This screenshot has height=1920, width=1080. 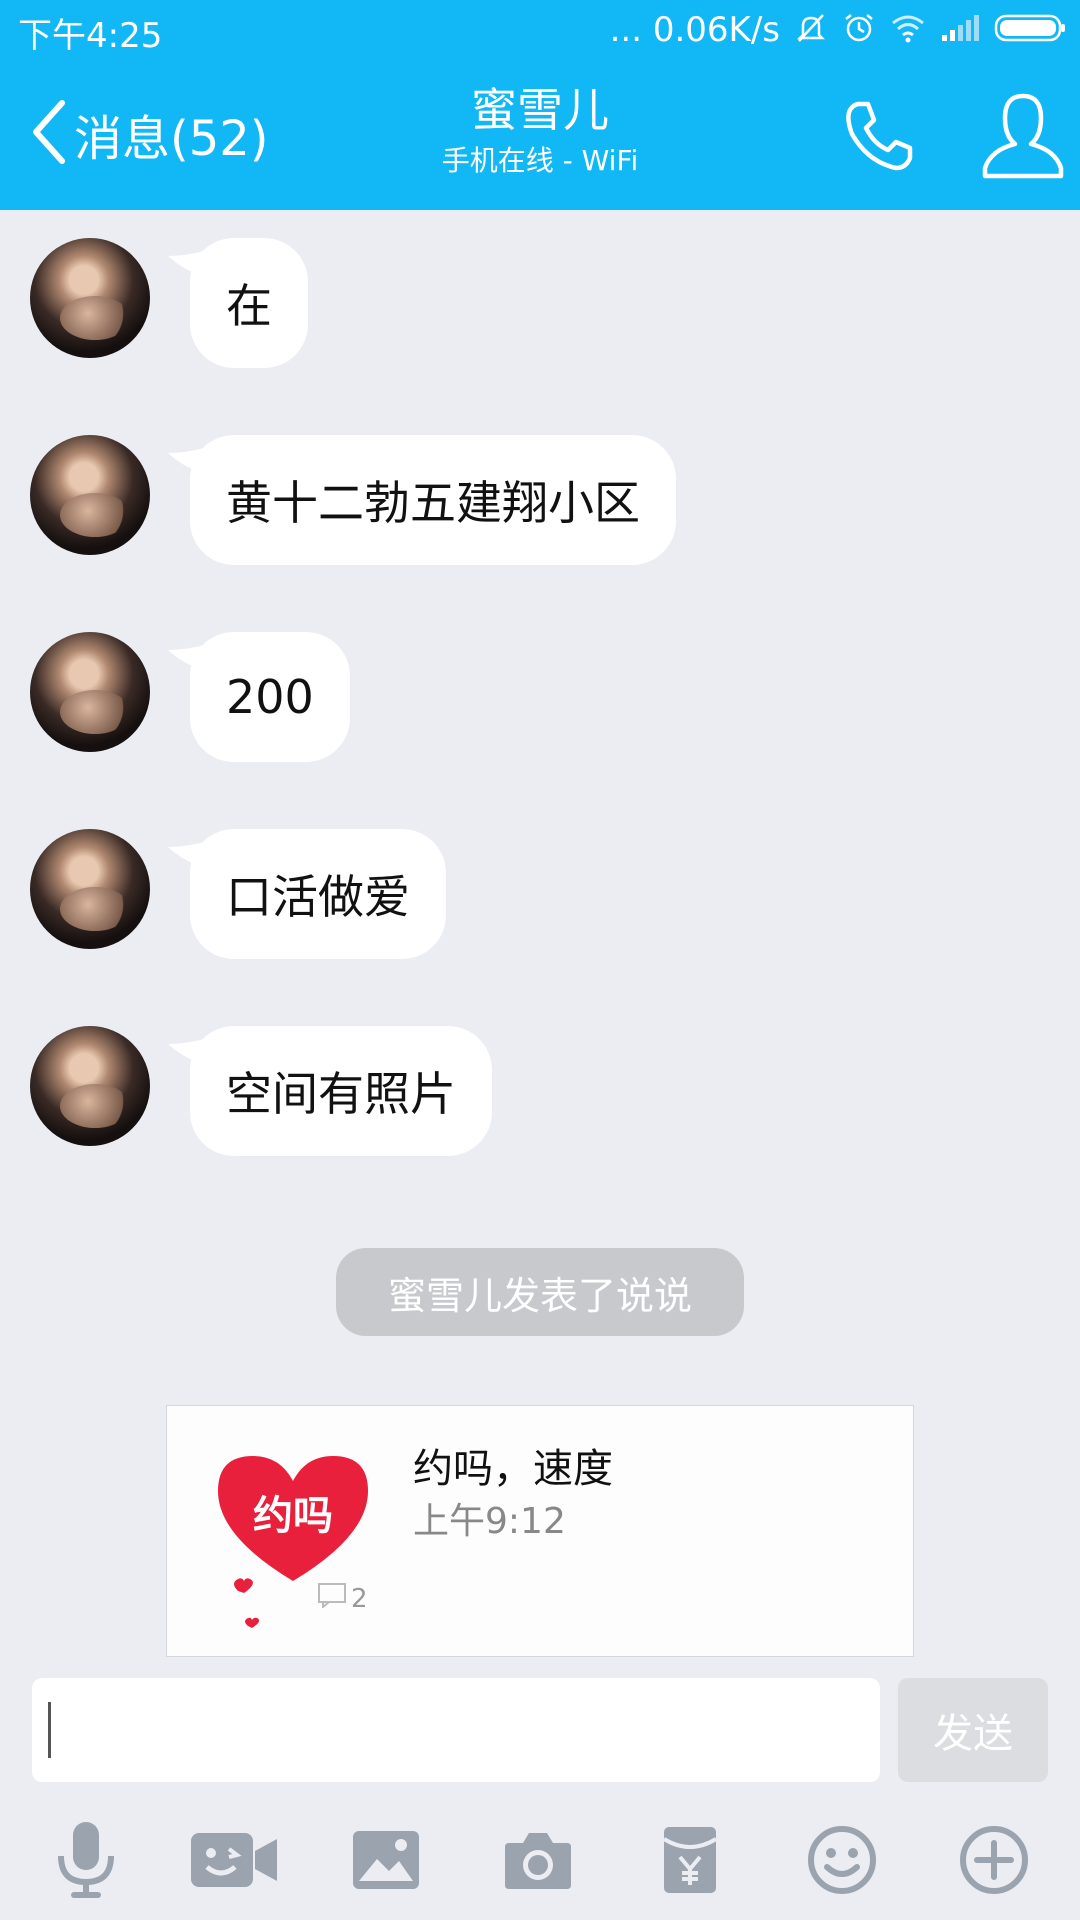 I want to click on video-icon, so click(x=234, y=1862).